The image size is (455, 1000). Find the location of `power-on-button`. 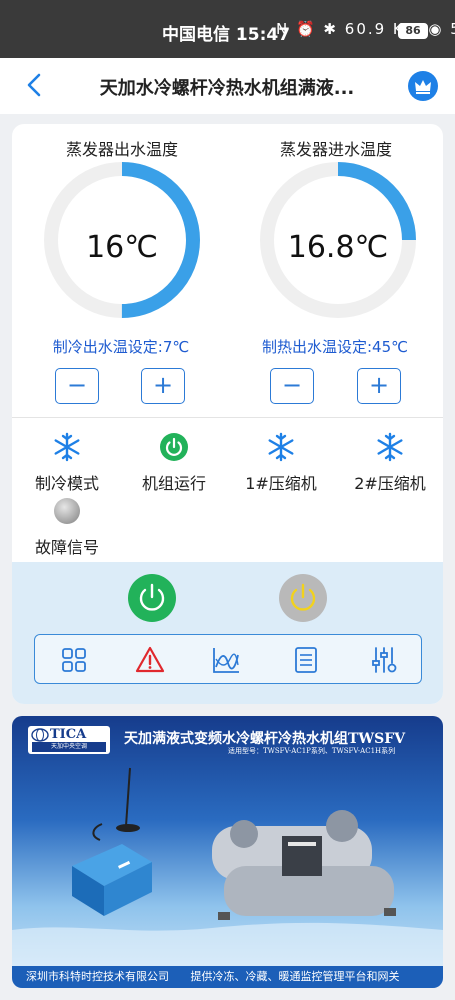

power-on-button is located at coordinates (152, 598).